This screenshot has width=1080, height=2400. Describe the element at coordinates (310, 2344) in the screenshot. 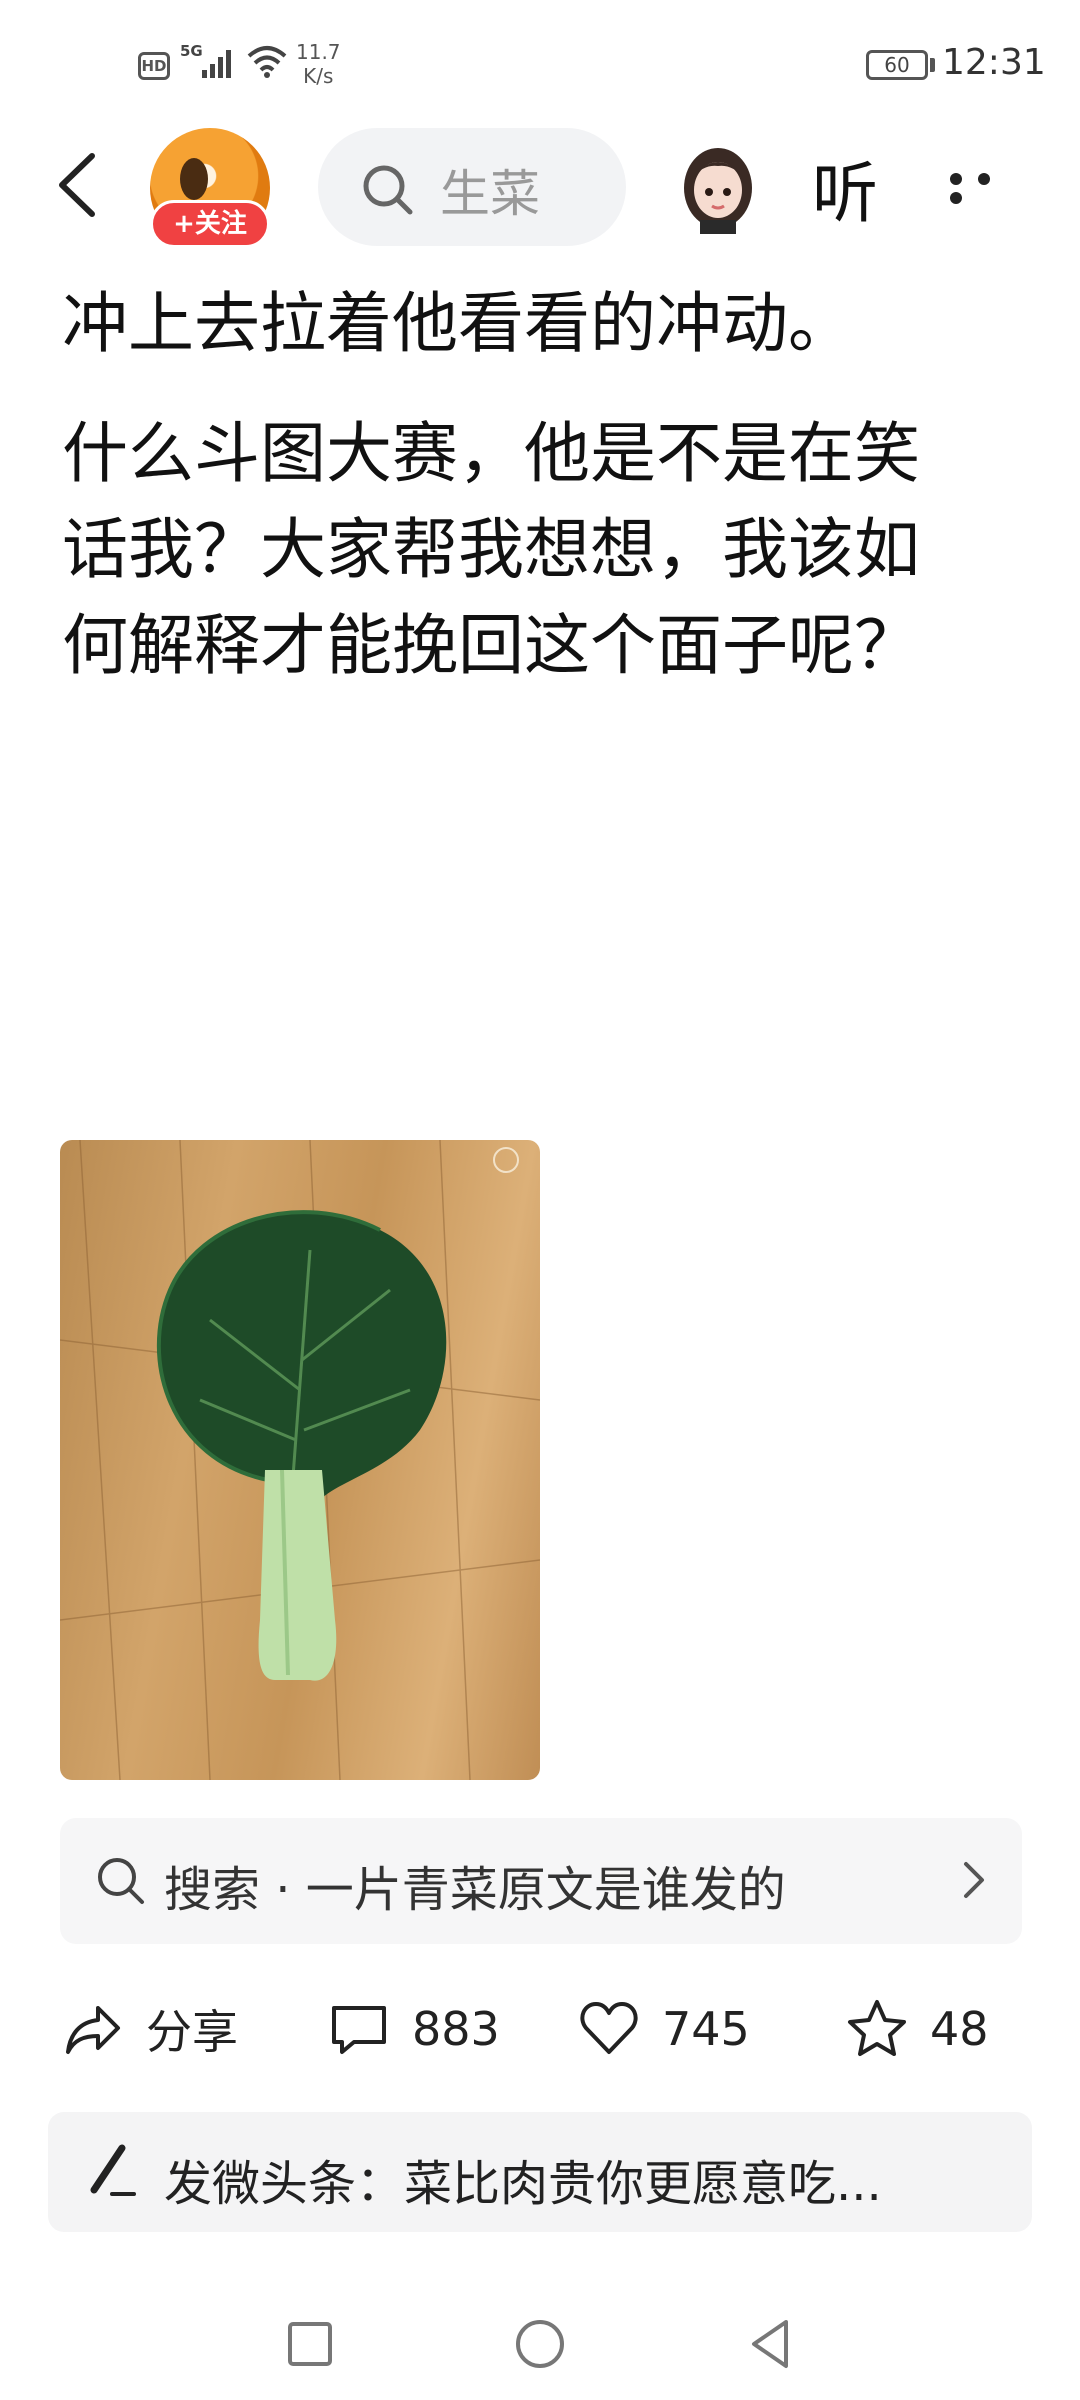

I see `recent-apps-icon` at that location.